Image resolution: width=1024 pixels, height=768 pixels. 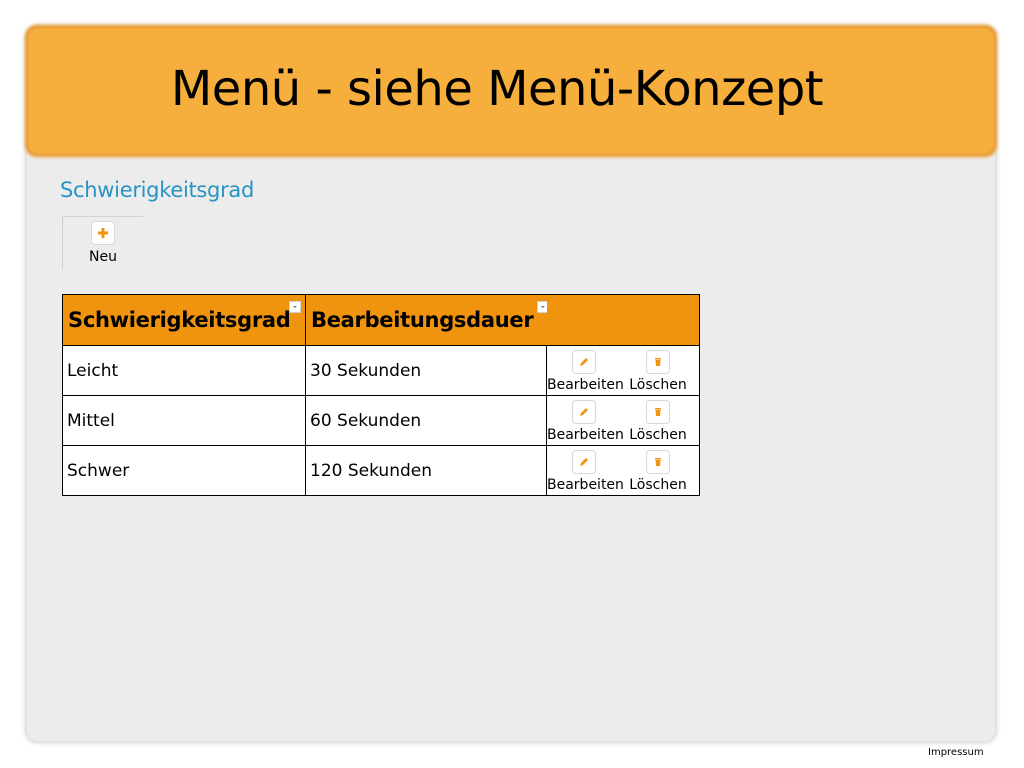 What do you see at coordinates (426, 370) in the screenshot?
I see `cell-duration: 30 Sekunden` at bounding box center [426, 370].